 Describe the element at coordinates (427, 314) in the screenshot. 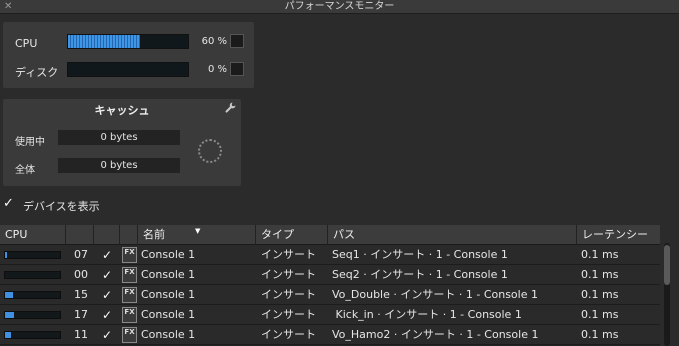

I see `row-path: Kick_in · インサート · 1 - Console 1` at that location.